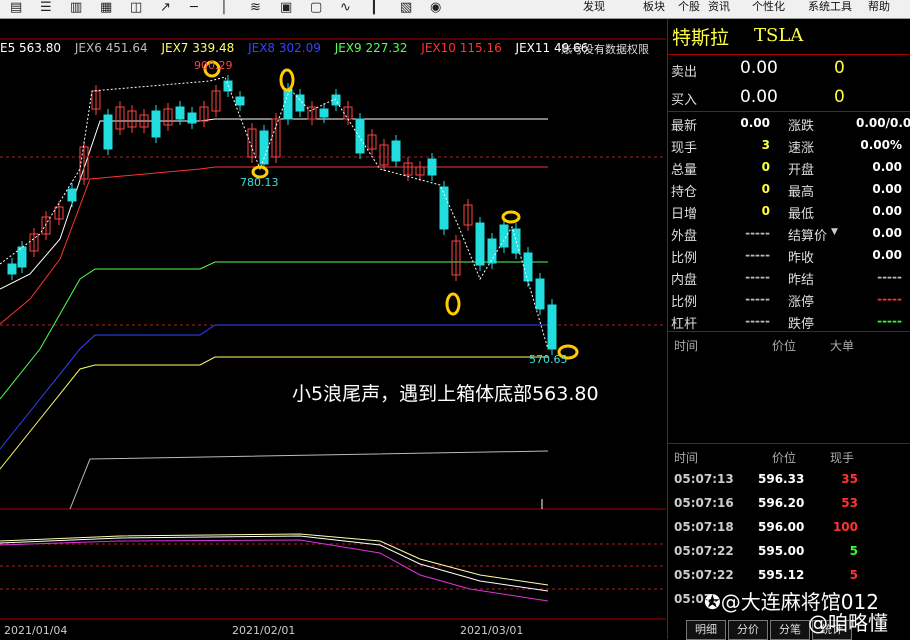 The width and height of the screenshot is (910, 640). I want to click on menu-discover: 发现, so click(594, 7).